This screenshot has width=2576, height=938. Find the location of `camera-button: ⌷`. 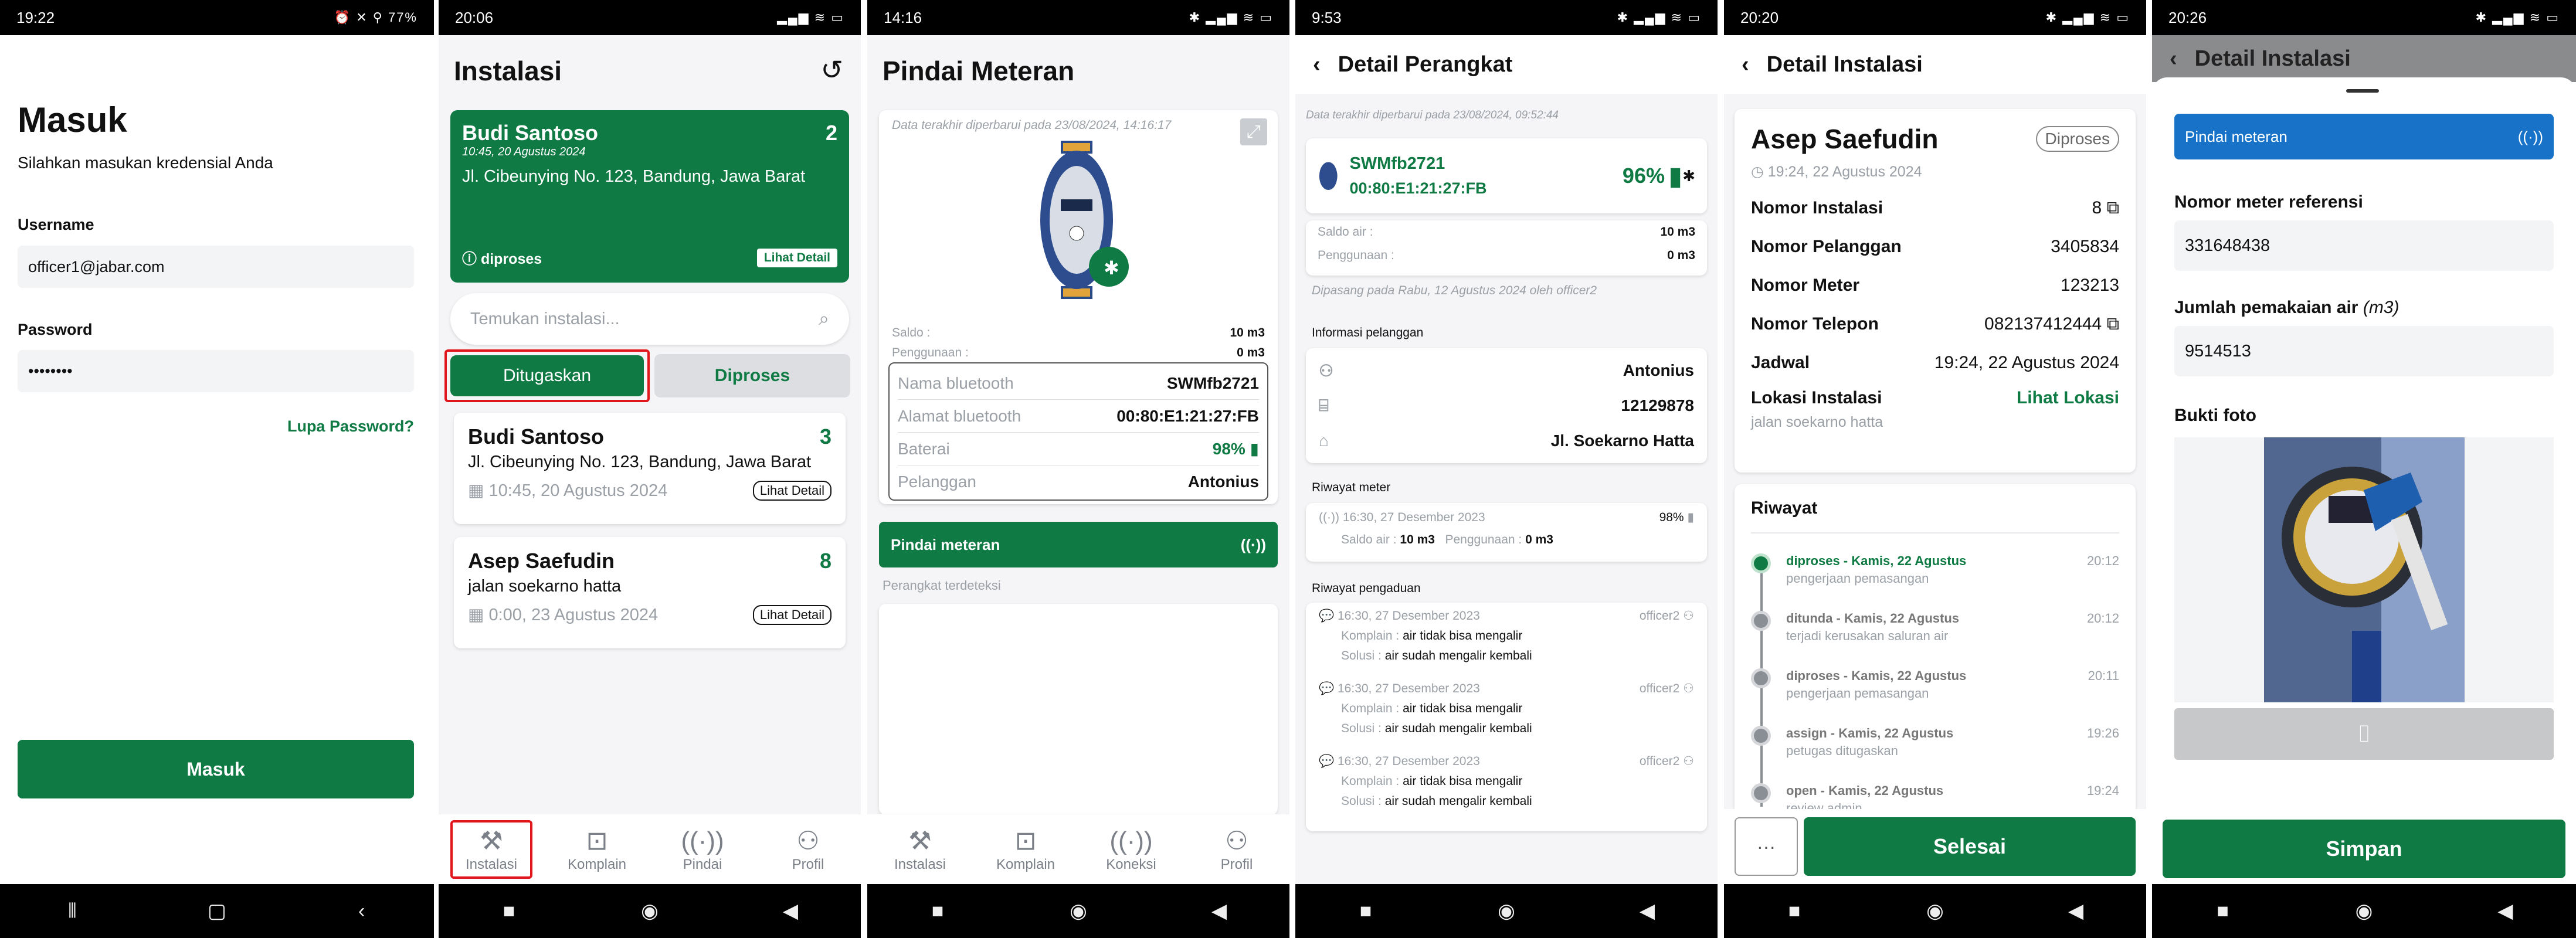

camera-button: ⌷ is located at coordinates (2364, 734).